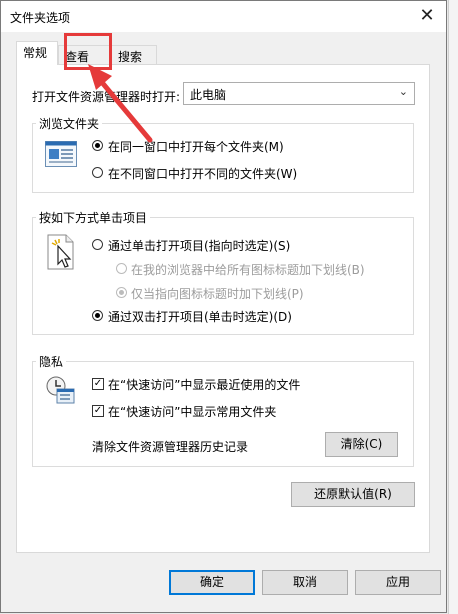 The height and width of the screenshot is (614, 458). What do you see at coordinates (121, 268) in the screenshot?
I see `radio-underline-all` at bounding box center [121, 268].